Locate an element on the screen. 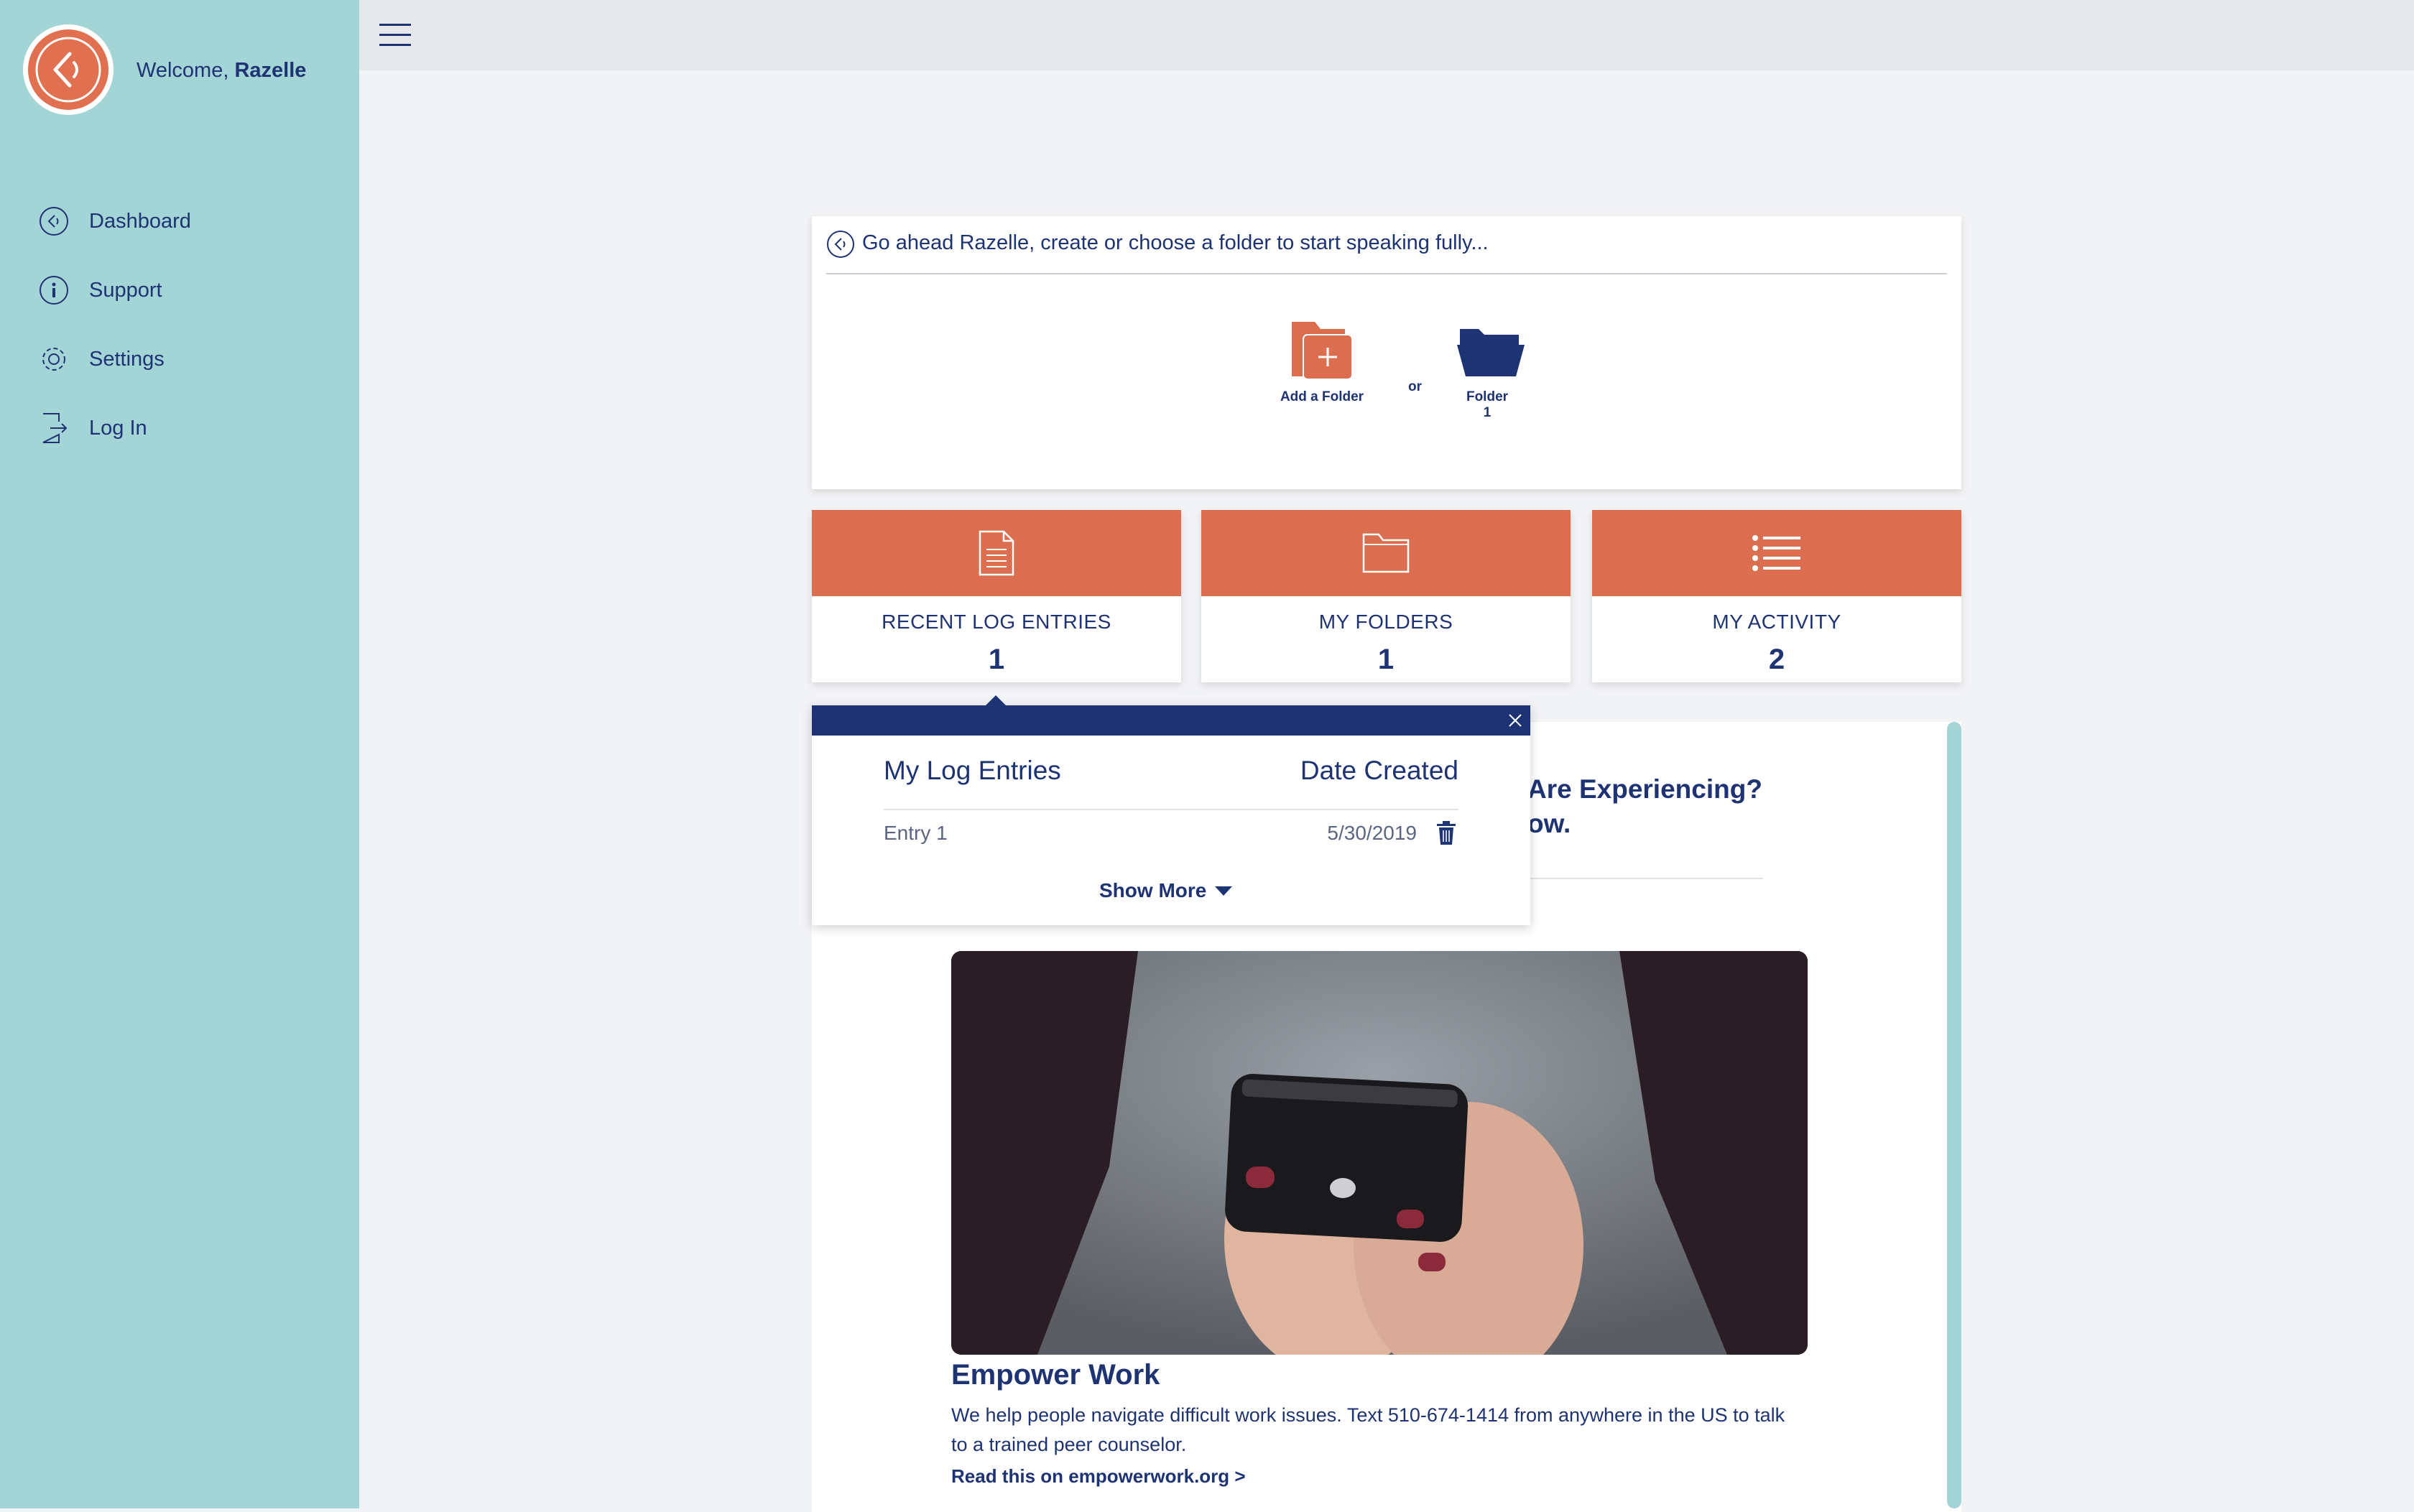 The width and height of the screenshot is (2414, 1512). caret-down-icon is located at coordinates (1224, 891).